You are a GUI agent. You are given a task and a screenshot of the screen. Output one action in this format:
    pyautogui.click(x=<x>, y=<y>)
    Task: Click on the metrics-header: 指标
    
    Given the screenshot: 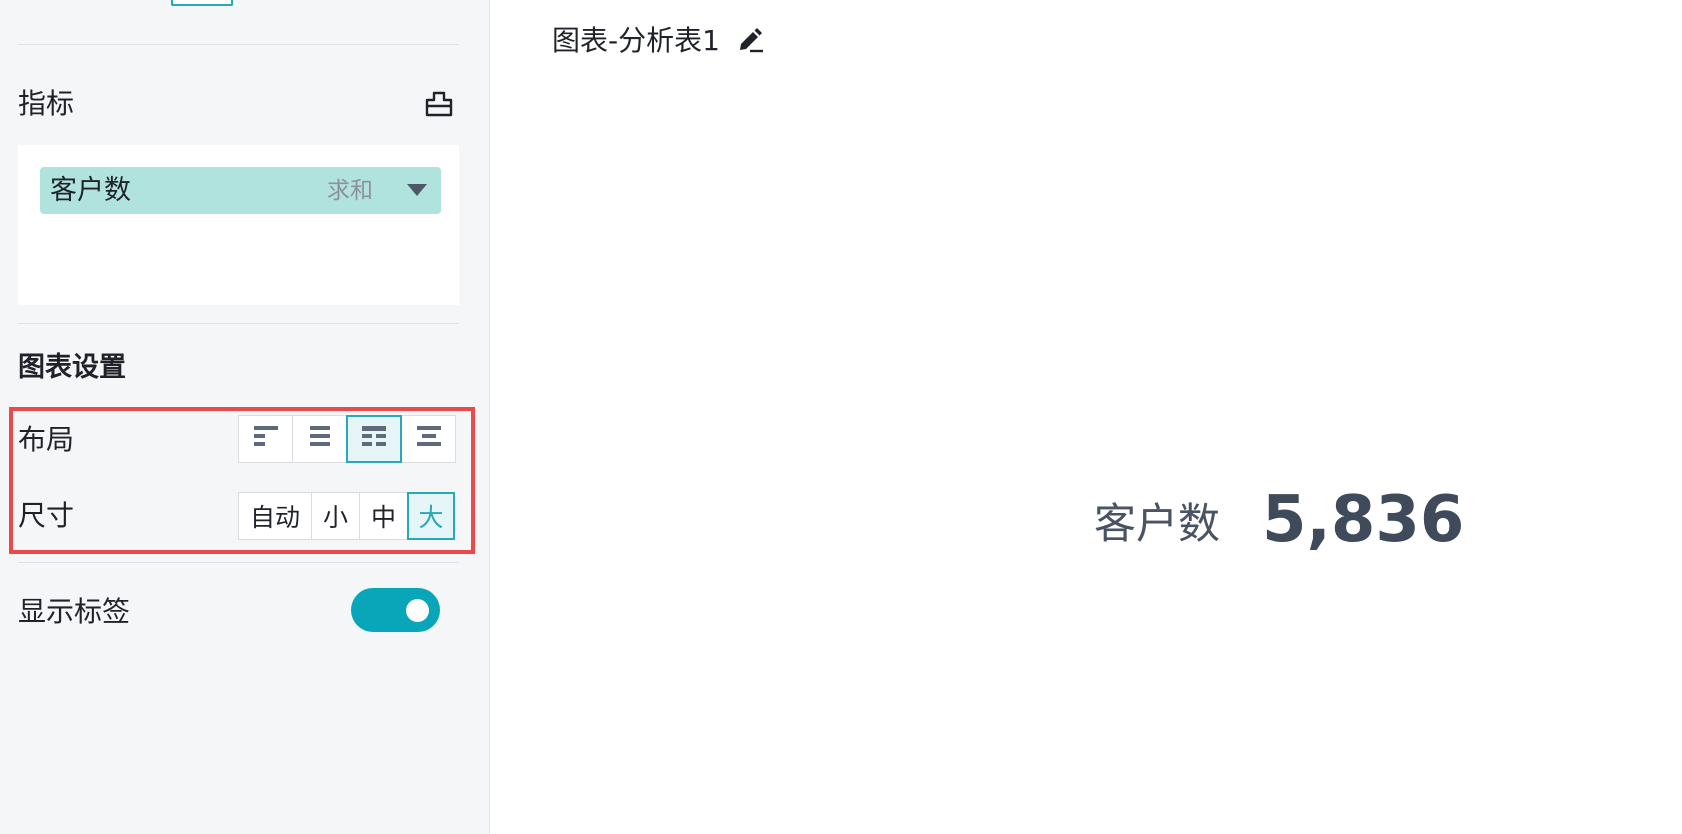 What is the action you would take?
    pyautogui.click(x=238, y=104)
    